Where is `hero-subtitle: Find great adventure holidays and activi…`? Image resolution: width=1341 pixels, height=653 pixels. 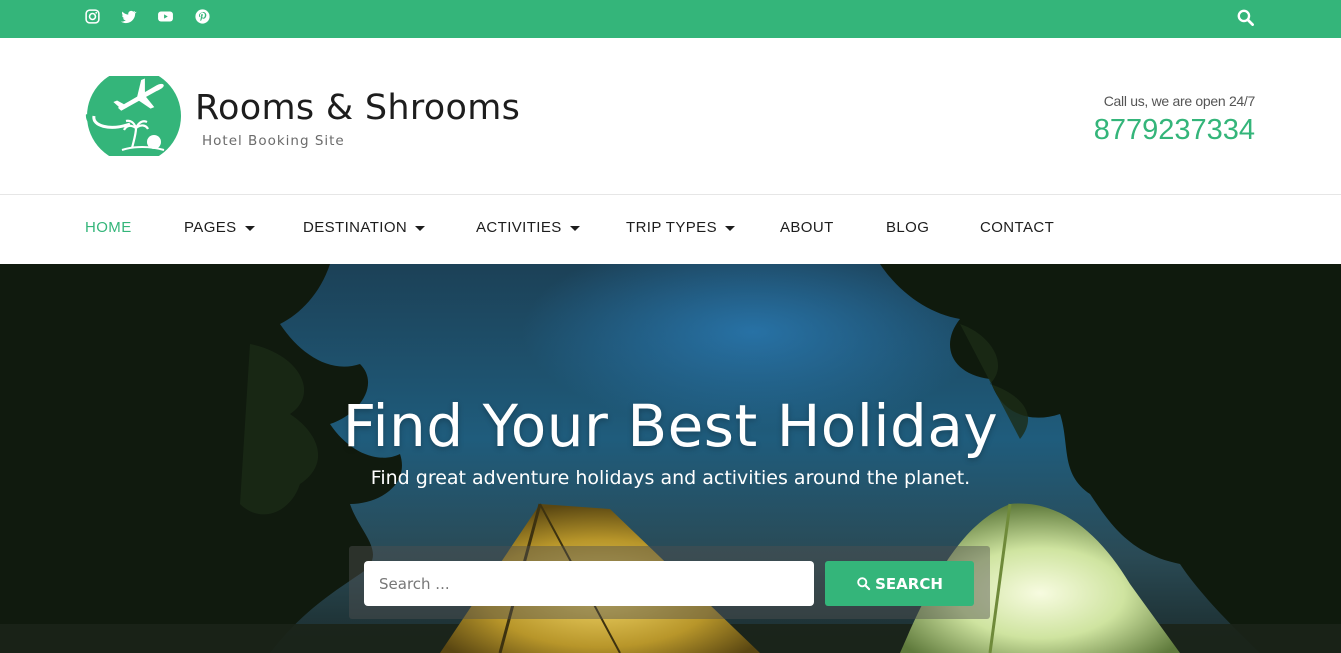
hero-subtitle: Find great adventure holidays and activi… is located at coordinates (670, 478).